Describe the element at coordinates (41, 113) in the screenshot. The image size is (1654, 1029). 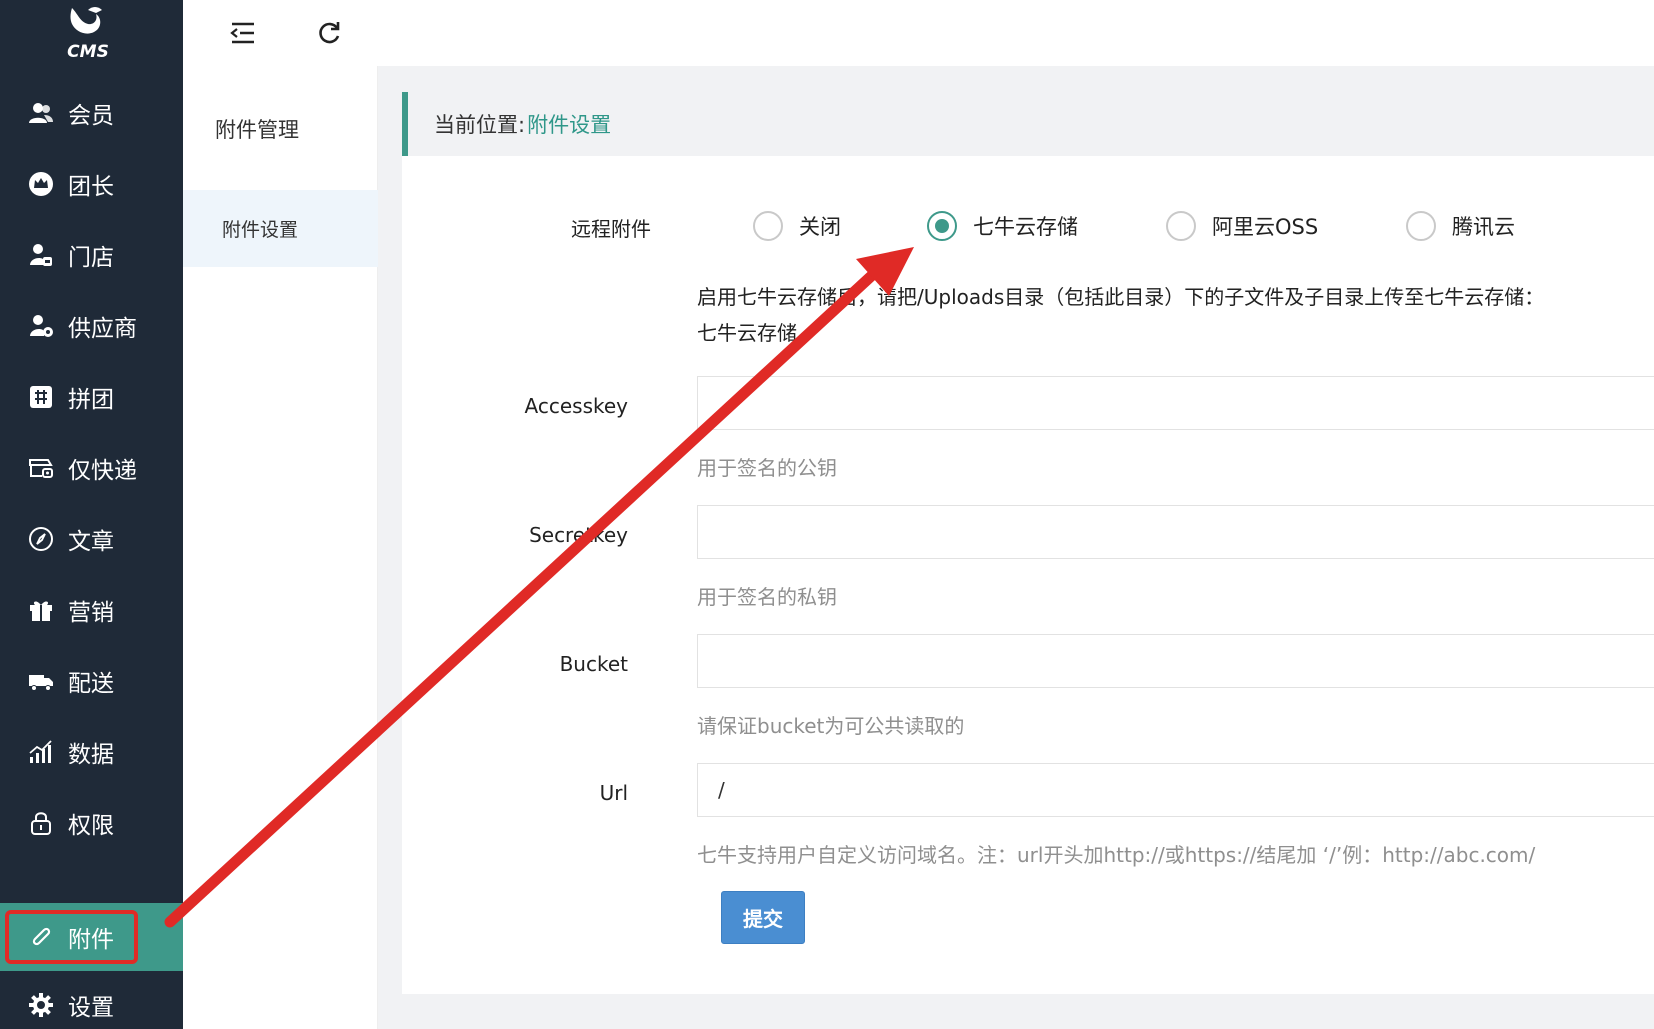
I see `users-icon` at that location.